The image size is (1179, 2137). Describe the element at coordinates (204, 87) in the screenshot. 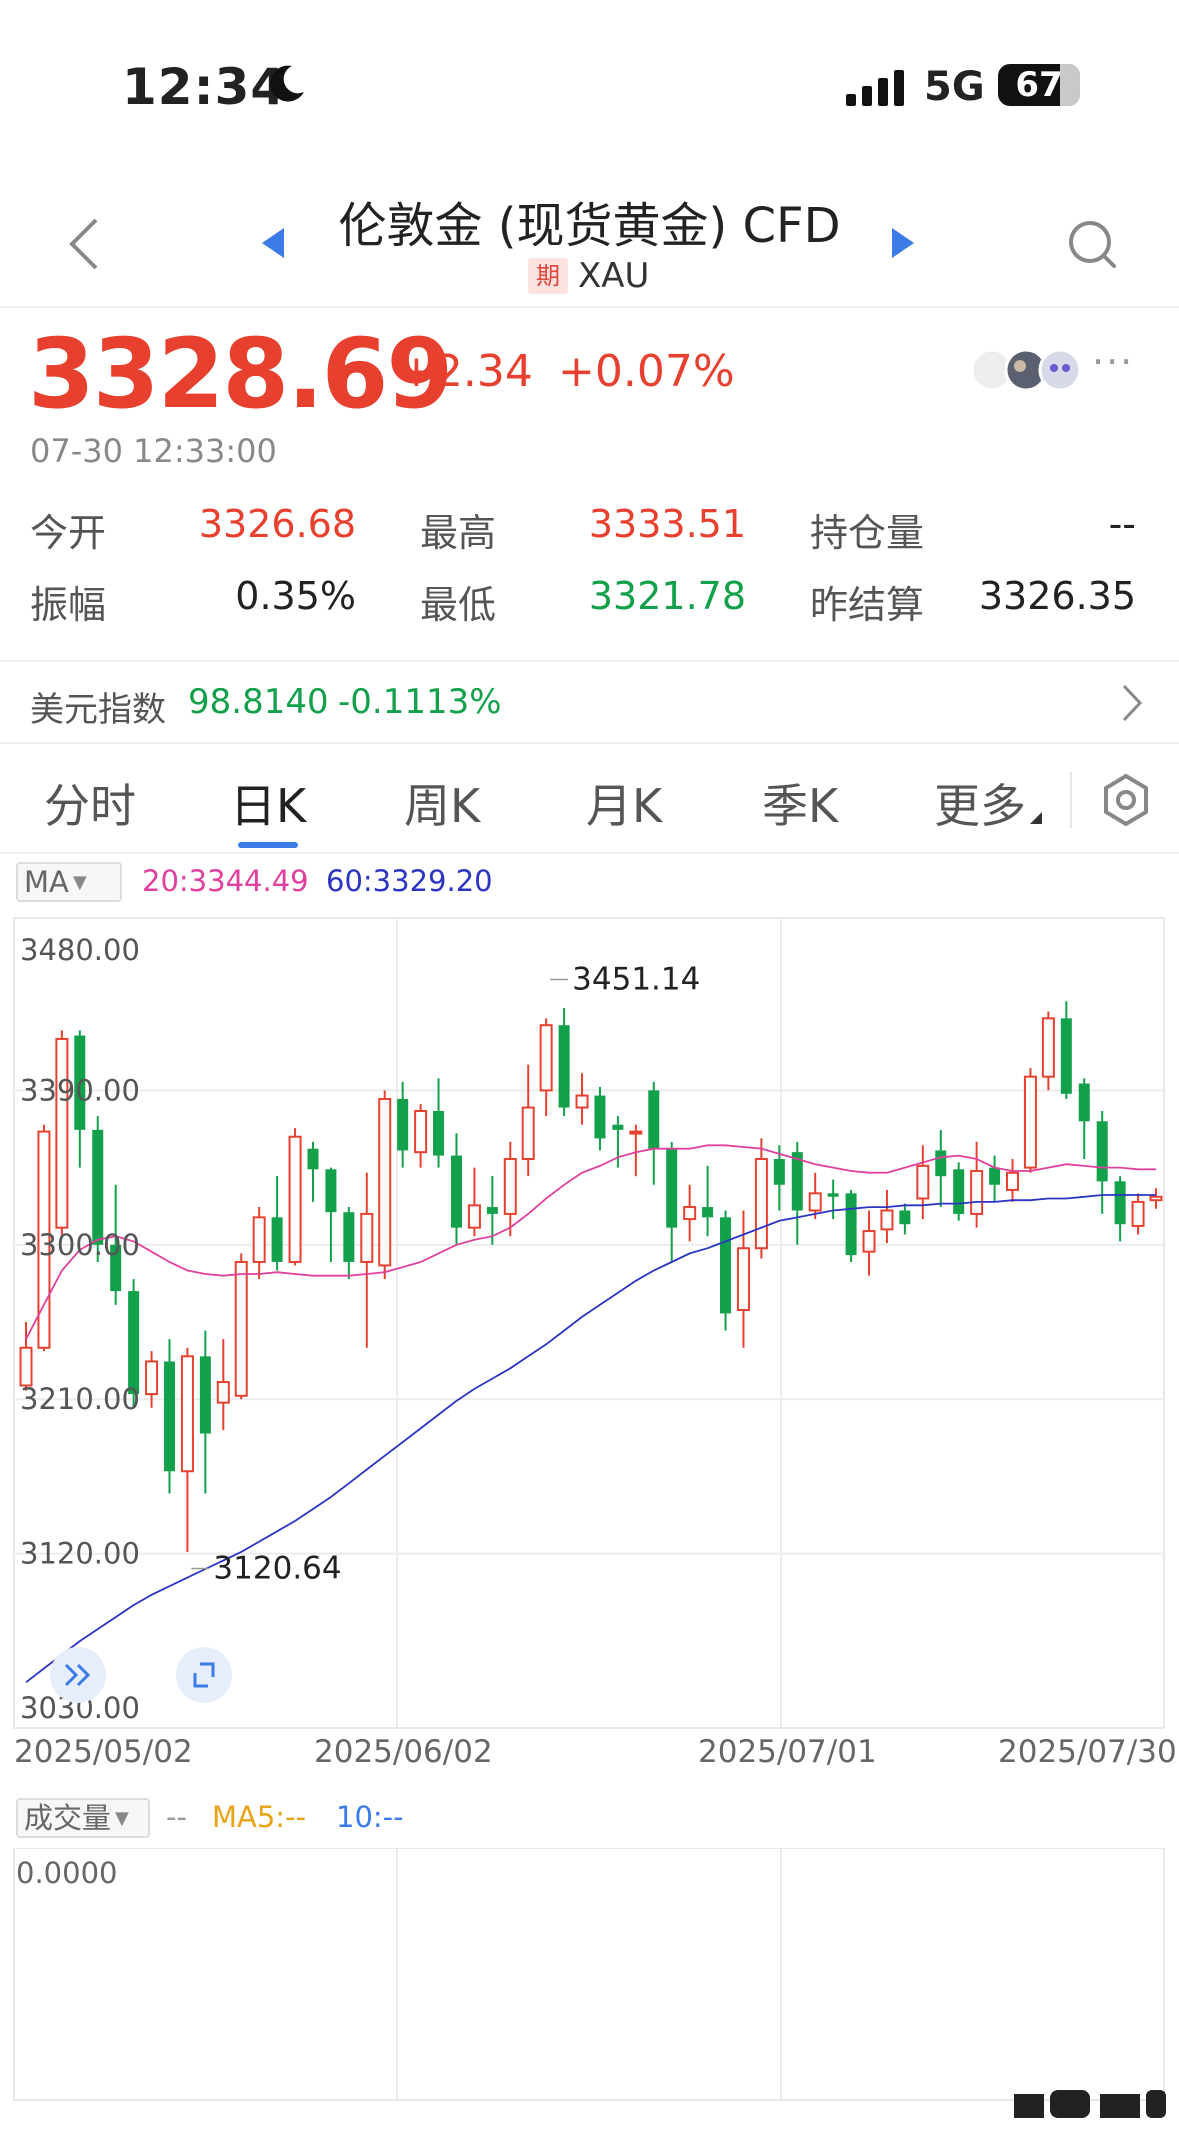

I see `status-time: 12:34` at that location.